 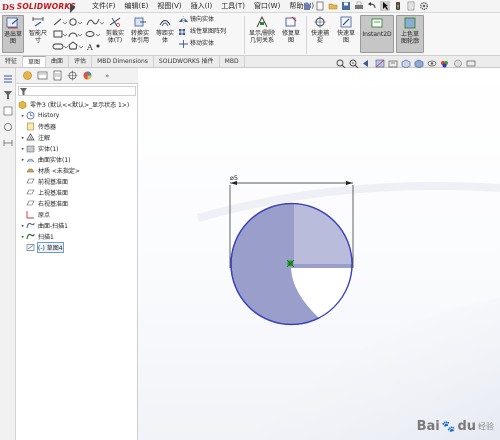 I want to click on menu-expand-arrow-icon, so click(x=72, y=8).